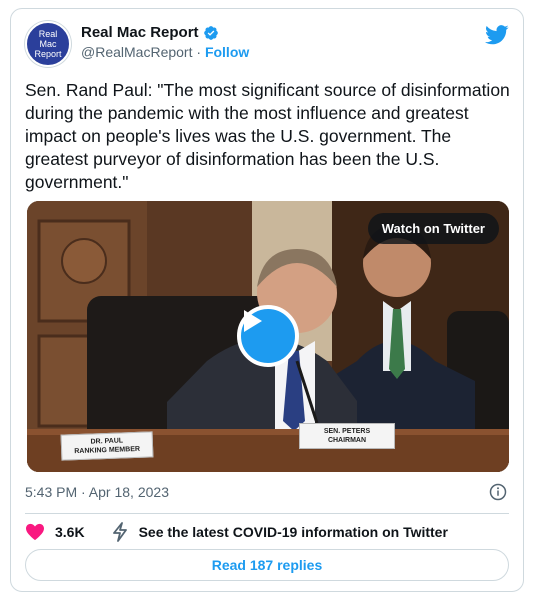 Image resolution: width=534 pixels, height=600 pixels. I want to click on nameplate-left: DR. PAUL RANKING MEMBER, so click(107, 446).